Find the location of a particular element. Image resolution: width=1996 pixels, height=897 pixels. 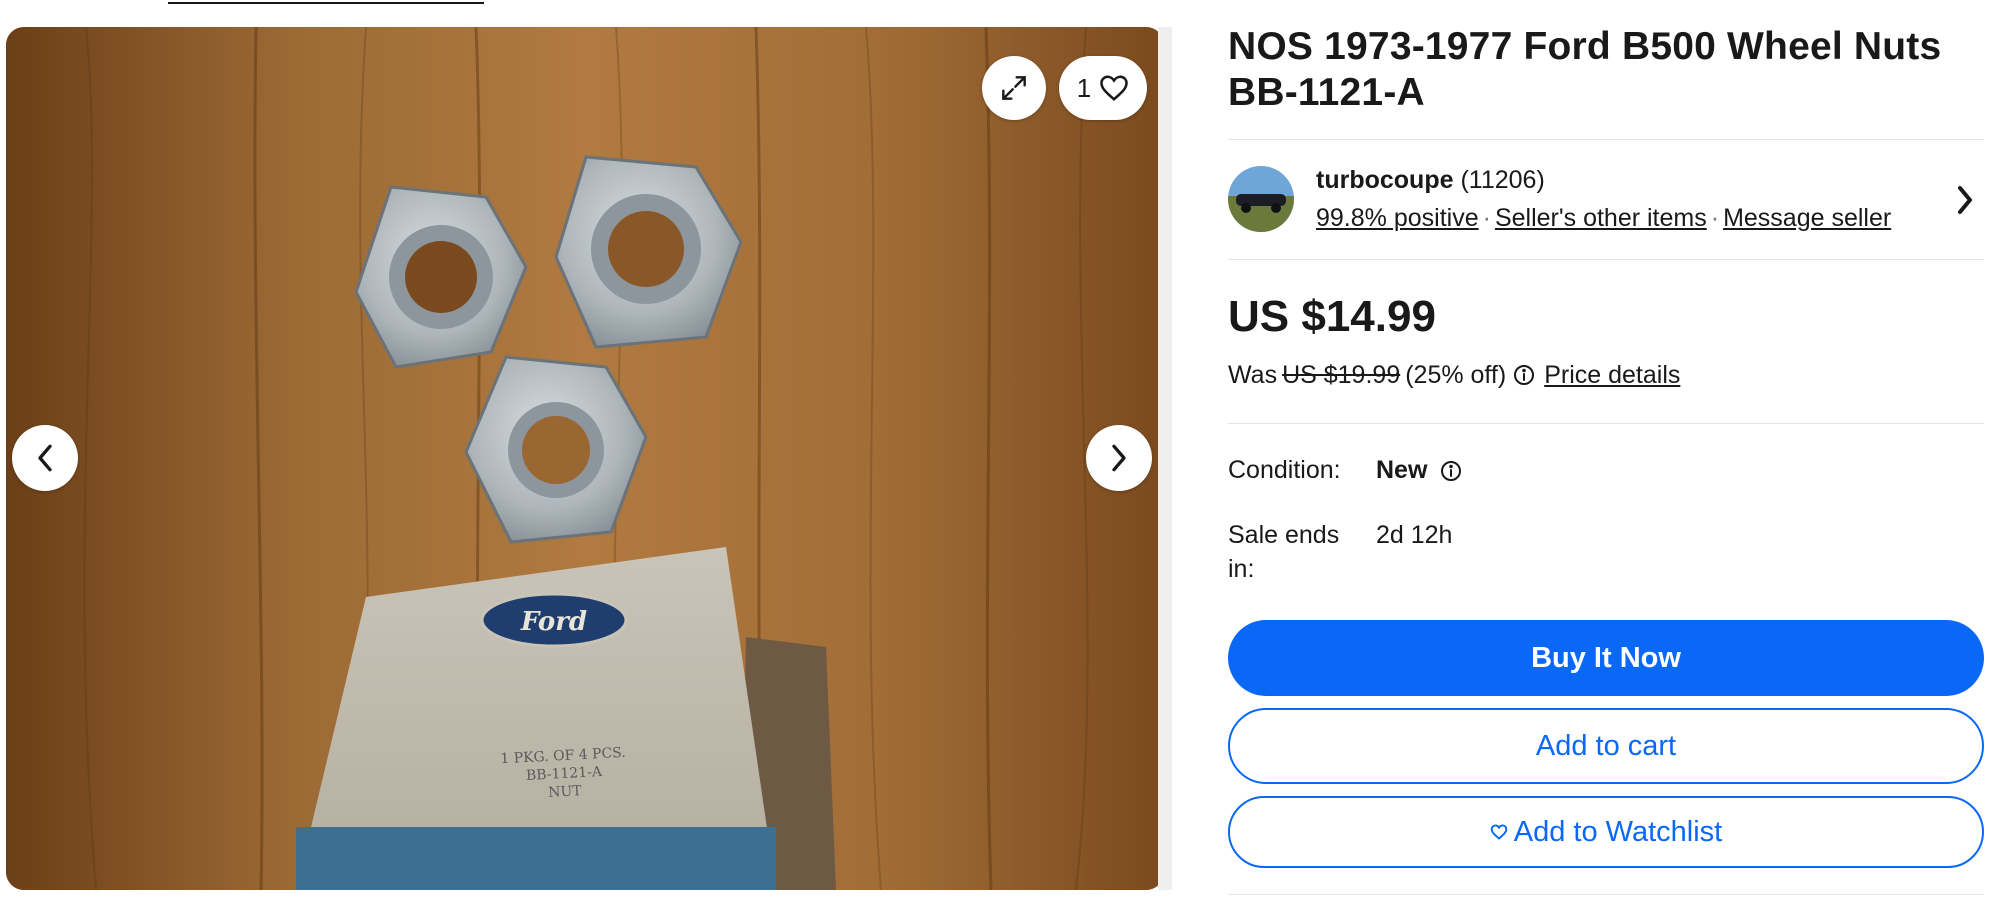

add-to-cart-label: Add to cart is located at coordinates (1606, 745).